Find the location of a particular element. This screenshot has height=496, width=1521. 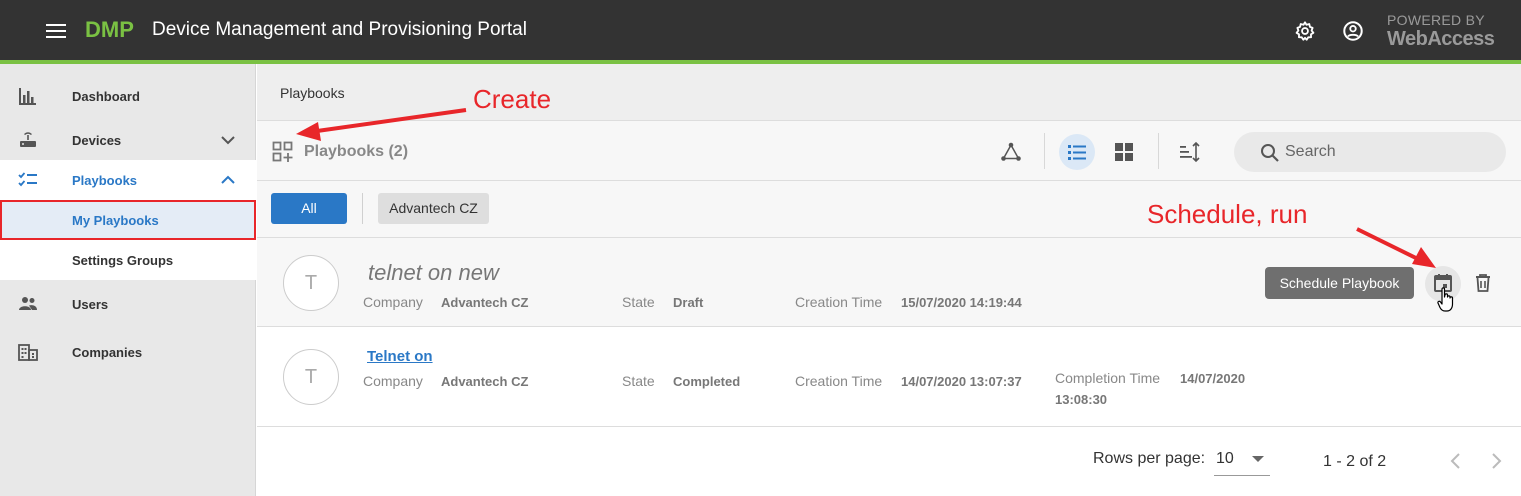

rows-per-page-value: 10 is located at coordinates (1225, 458).